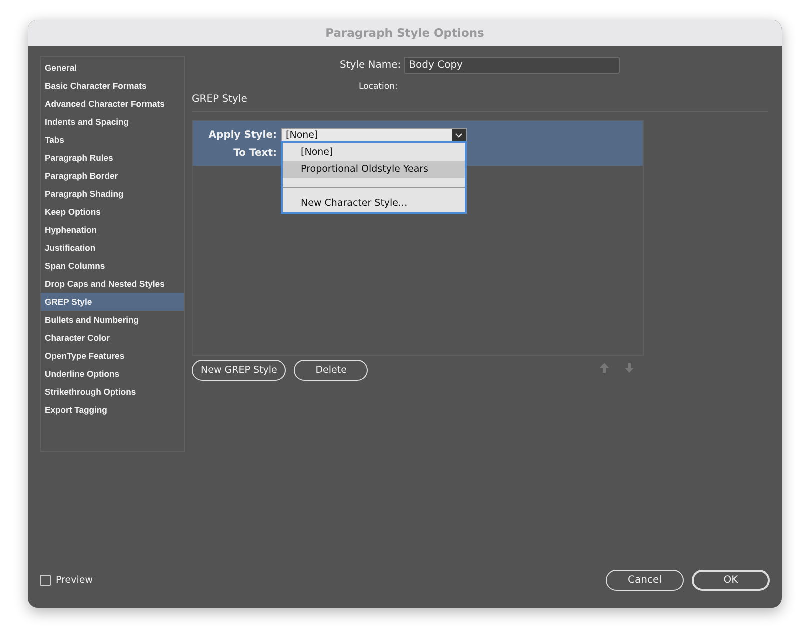  I want to click on field-label: Style Name:, so click(371, 65).